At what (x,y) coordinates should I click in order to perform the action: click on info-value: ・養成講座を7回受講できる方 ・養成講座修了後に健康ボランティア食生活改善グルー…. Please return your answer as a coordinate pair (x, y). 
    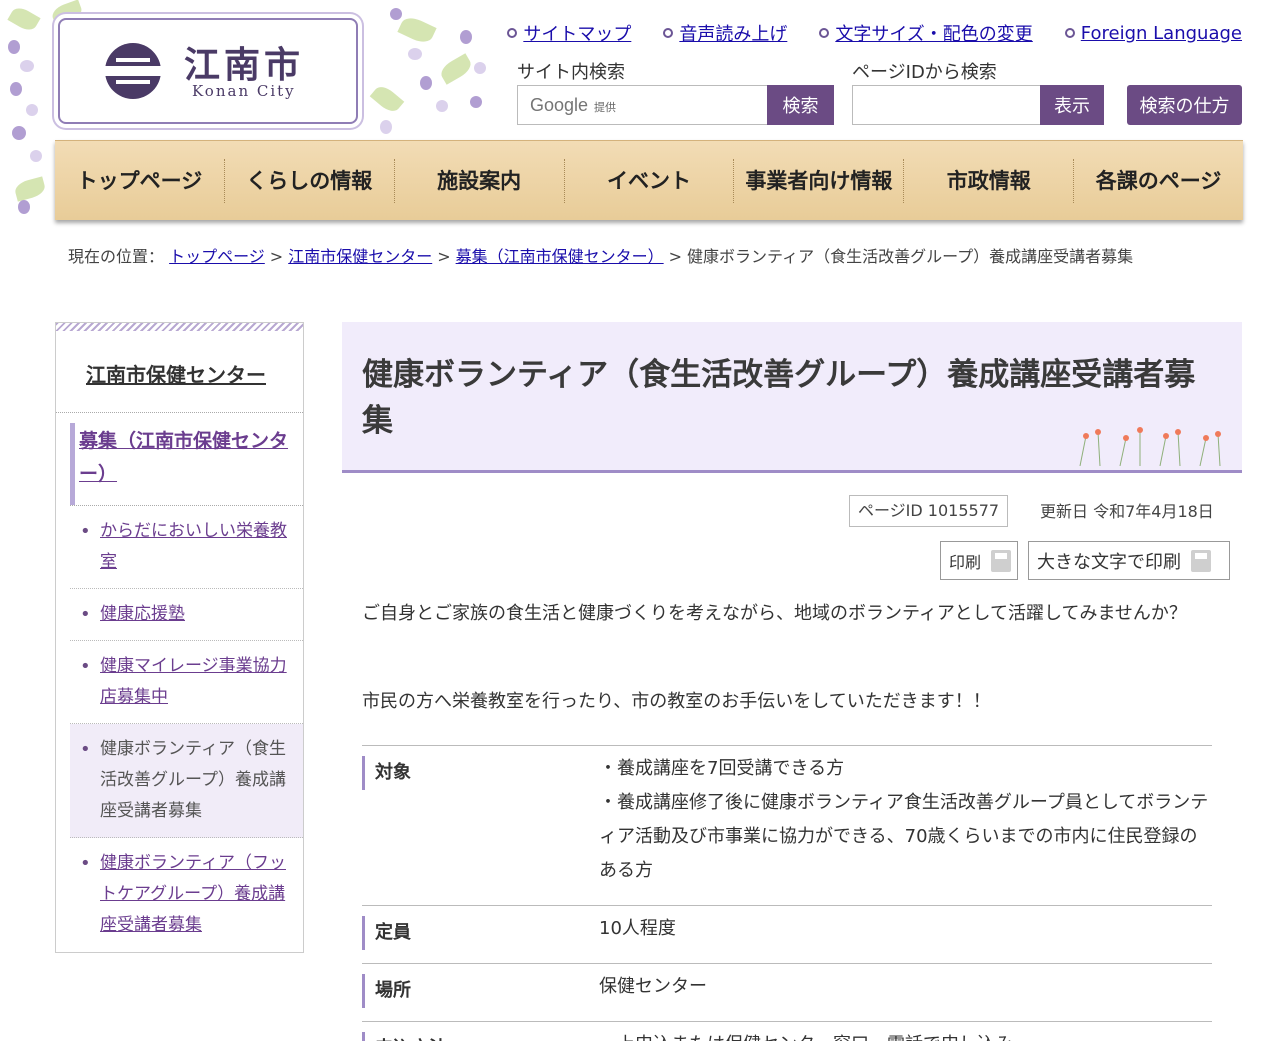
    Looking at the image, I should click on (904, 819).